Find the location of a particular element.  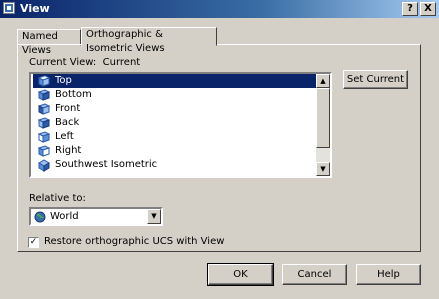

ok-button: OK is located at coordinates (240, 274).